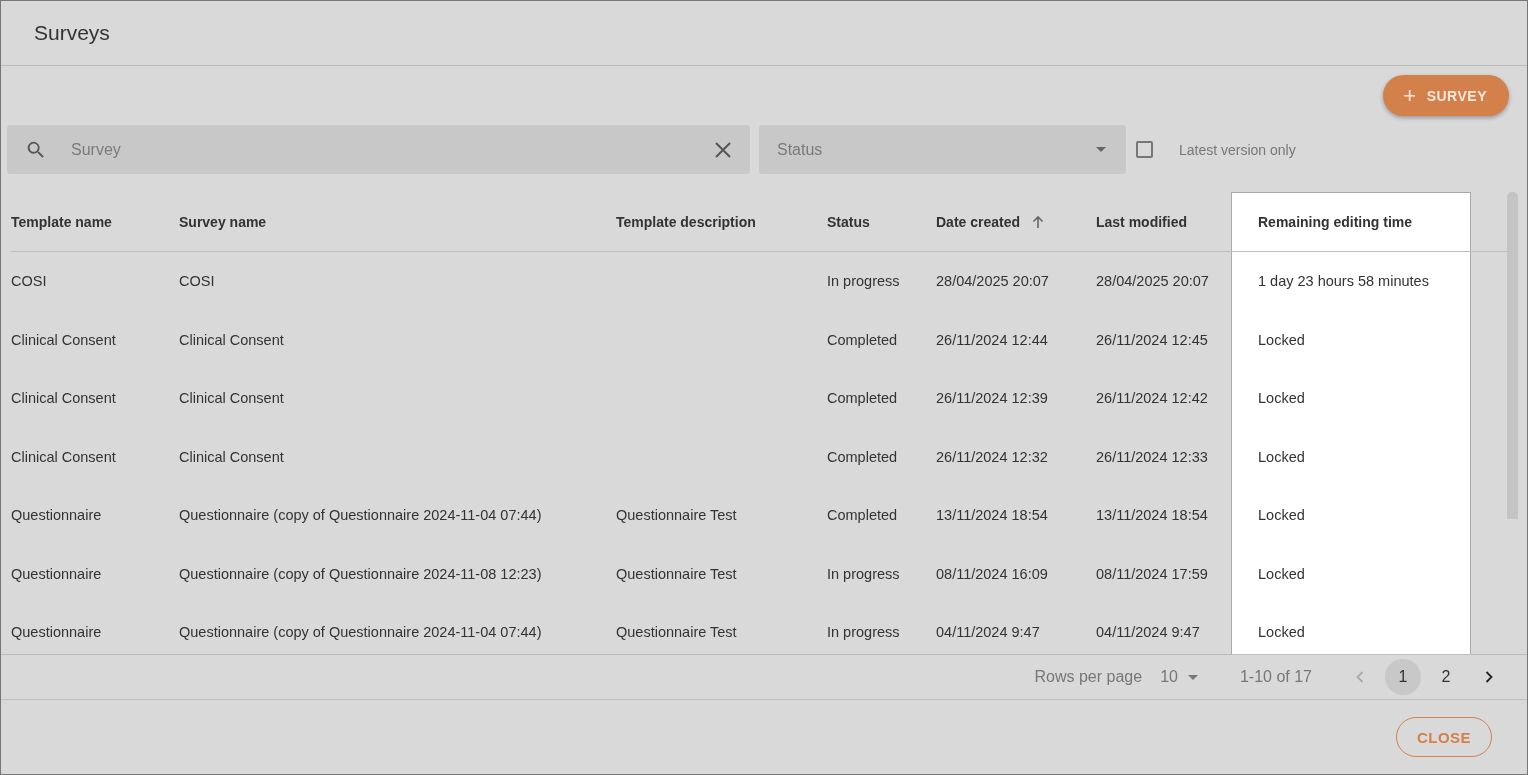  What do you see at coordinates (1144, 149) in the screenshot?
I see `checkbox` at bounding box center [1144, 149].